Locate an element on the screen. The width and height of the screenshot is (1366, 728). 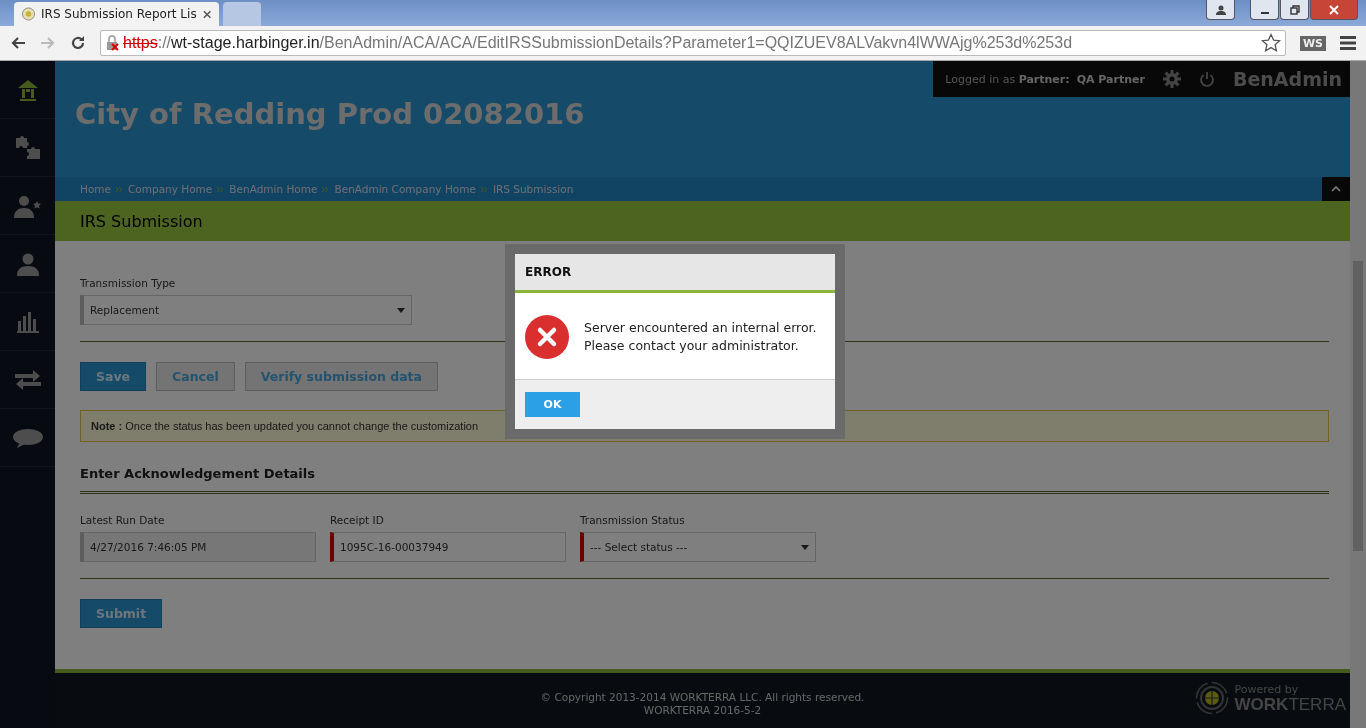
menu-icon is located at coordinates (1348, 43).